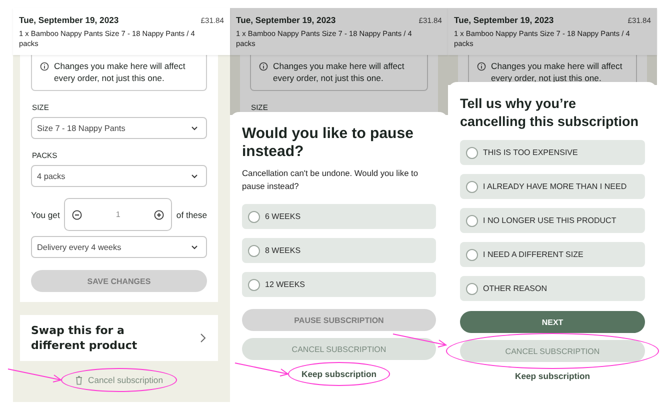 The image size is (663, 410). Describe the element at coordinates (552, 322) in the screenshot. I see `primary-button: NEXT` at that location.